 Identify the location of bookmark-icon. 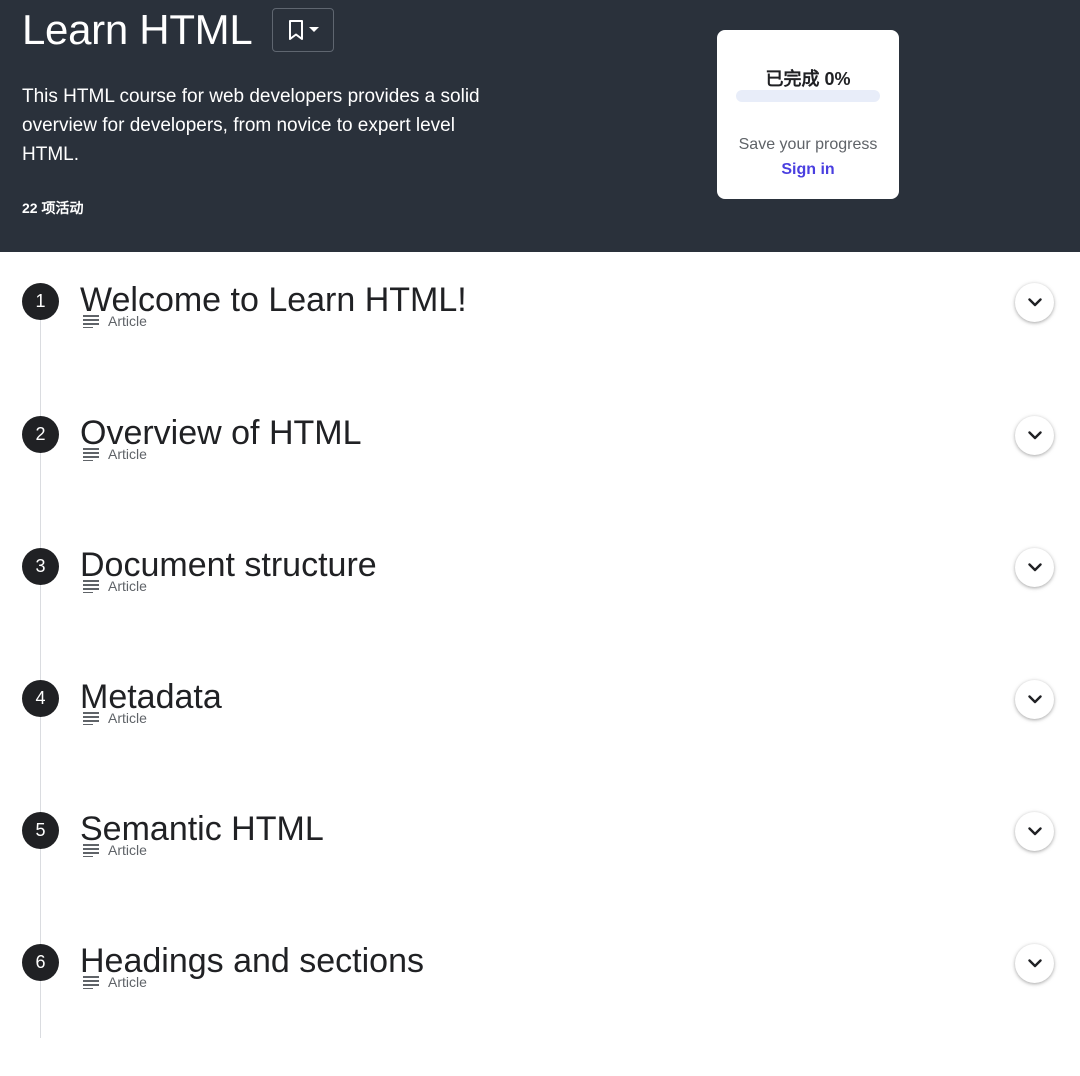
(296, 30).